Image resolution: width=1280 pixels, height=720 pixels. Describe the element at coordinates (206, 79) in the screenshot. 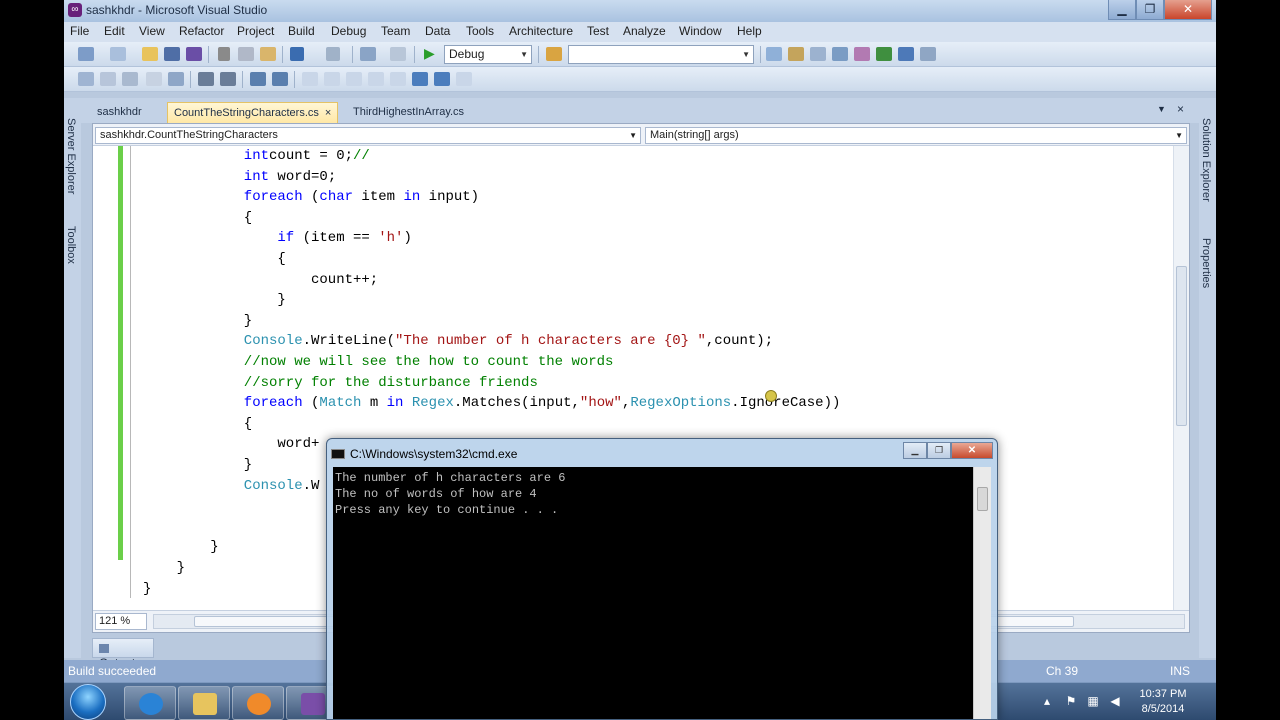

I see `decrease-indent-icon` at that location.